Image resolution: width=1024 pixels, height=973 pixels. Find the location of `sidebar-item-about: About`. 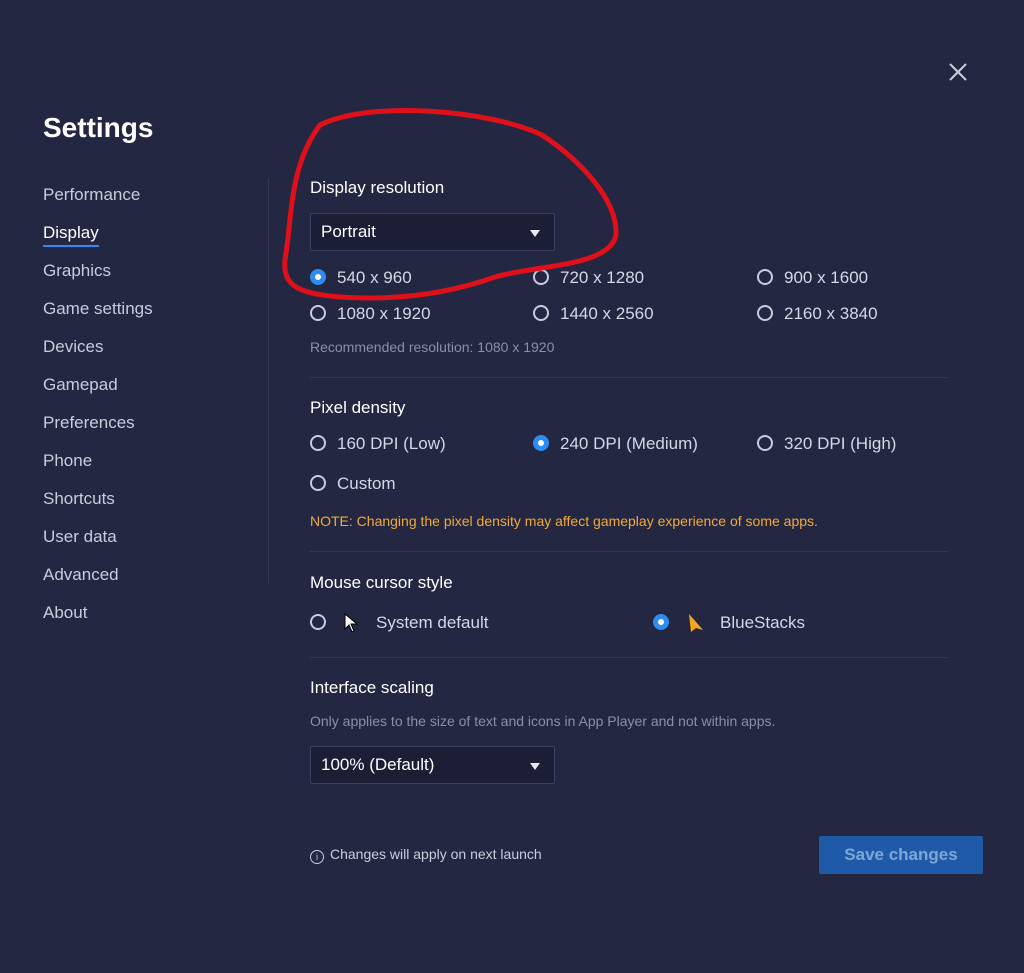

sidebar-item-about: About is located at coordinates (98, 619).